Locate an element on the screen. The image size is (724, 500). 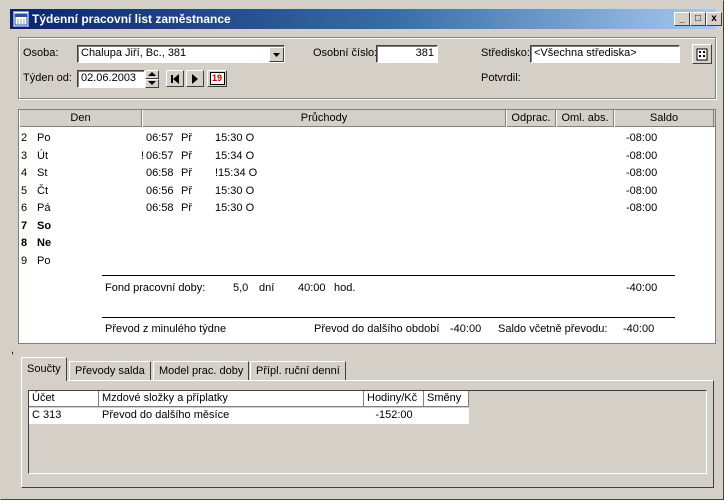
spin-up-icon is located at coordinates (152, 74).